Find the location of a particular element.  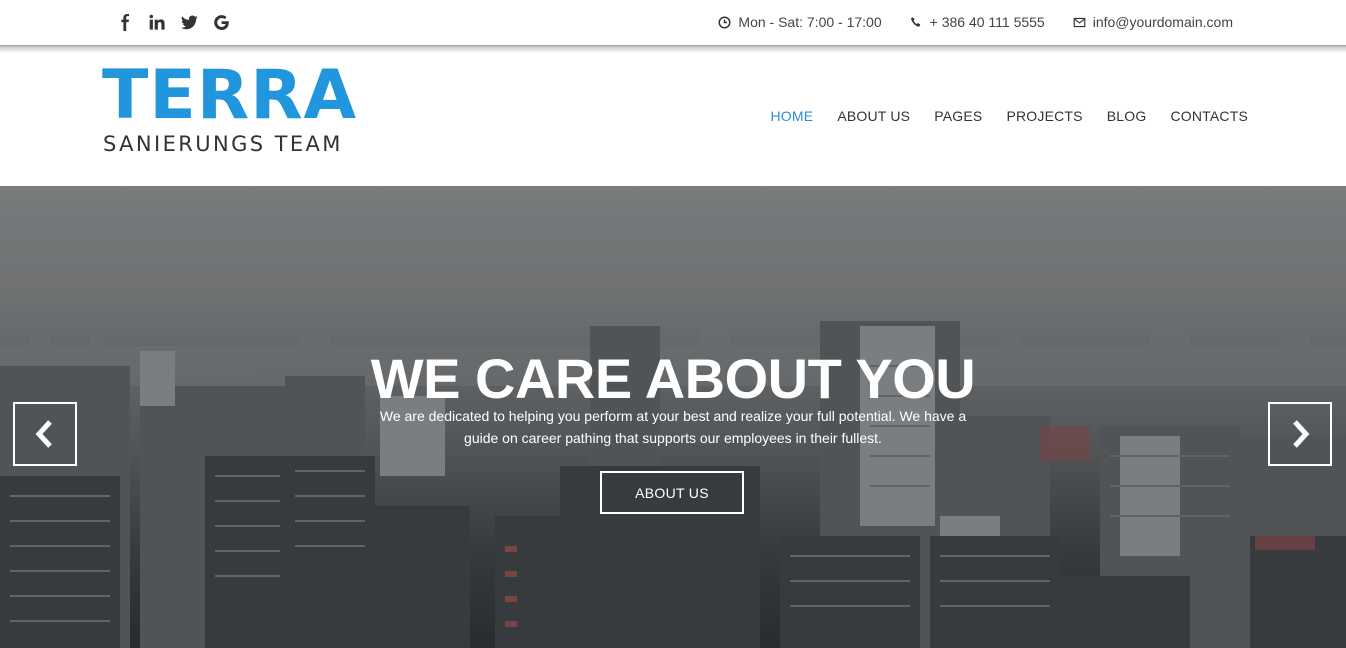

logo-sub-text: SANIERUNGS TEAM is located at coordinates (223, 144).